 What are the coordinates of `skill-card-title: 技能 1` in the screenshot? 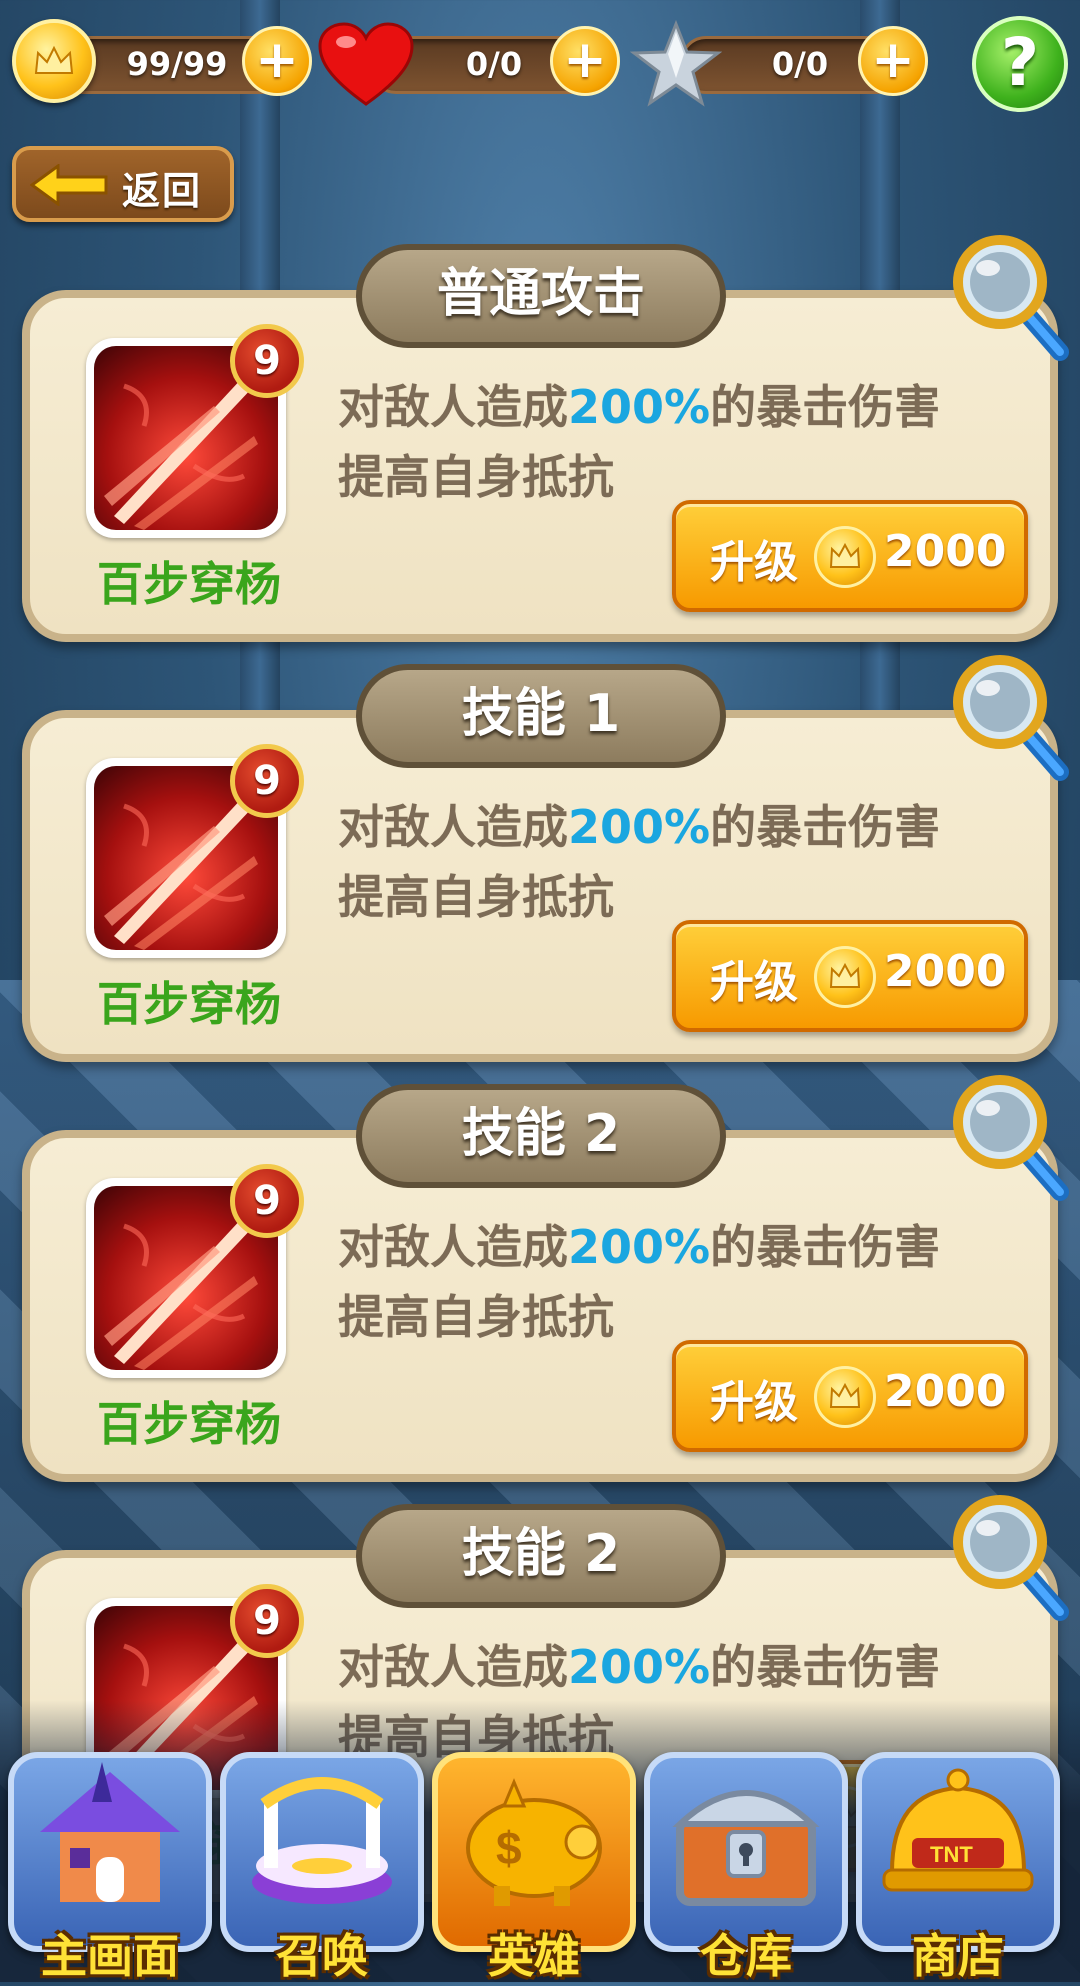 It's located at (541, 716).